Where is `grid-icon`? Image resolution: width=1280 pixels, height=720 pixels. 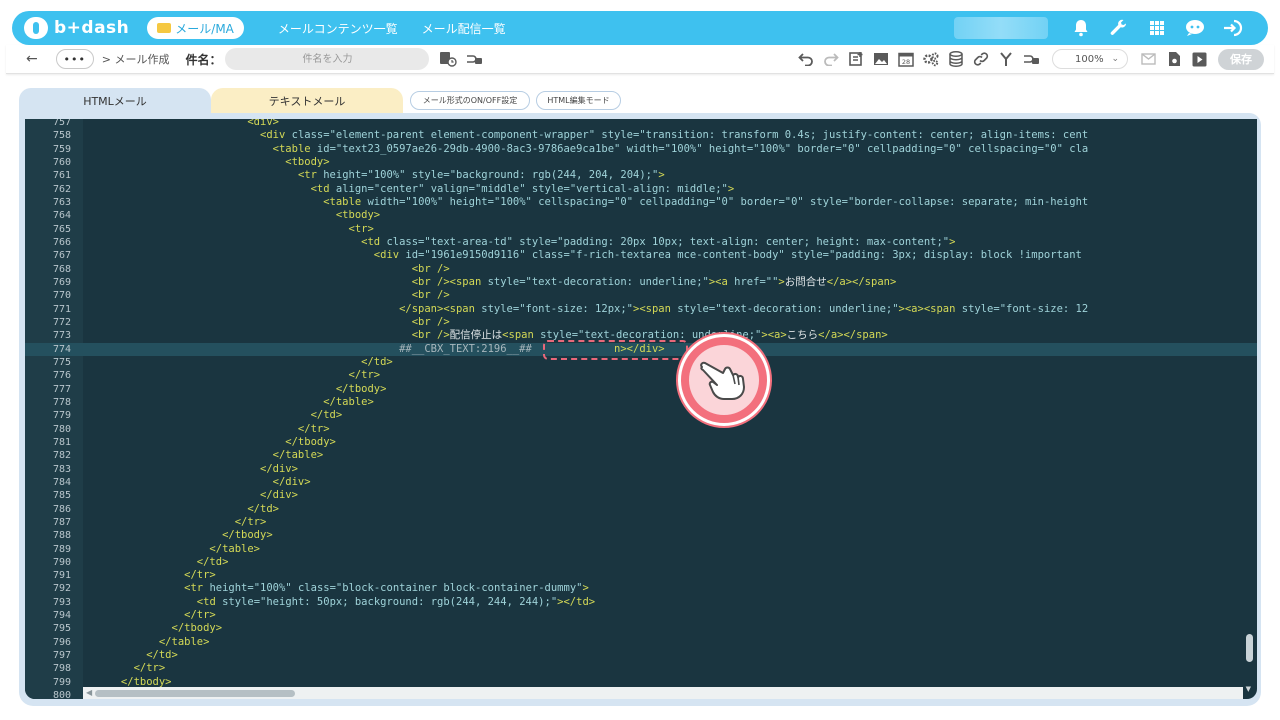 grid-icon is located at coordinates (1157, 28).